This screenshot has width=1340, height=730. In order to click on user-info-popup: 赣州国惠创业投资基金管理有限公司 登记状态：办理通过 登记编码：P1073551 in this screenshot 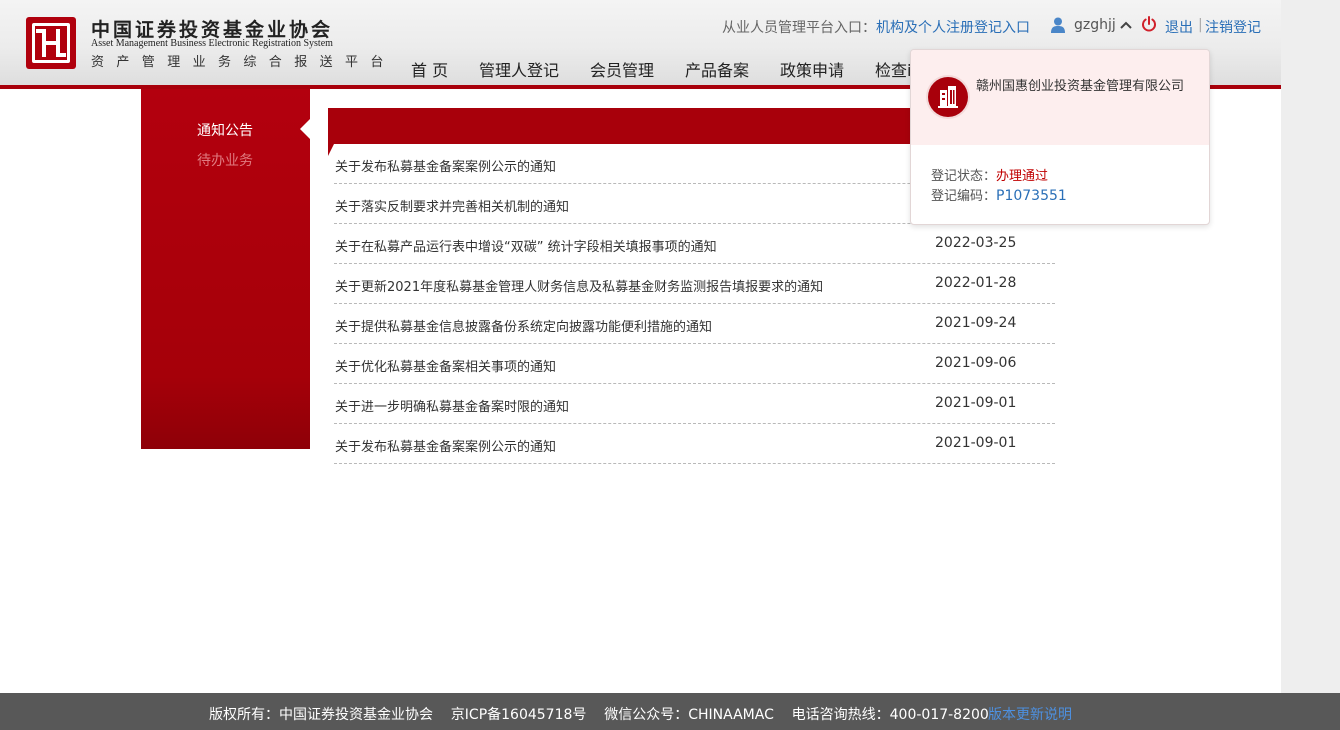, I will do `click(1060, 137)`.